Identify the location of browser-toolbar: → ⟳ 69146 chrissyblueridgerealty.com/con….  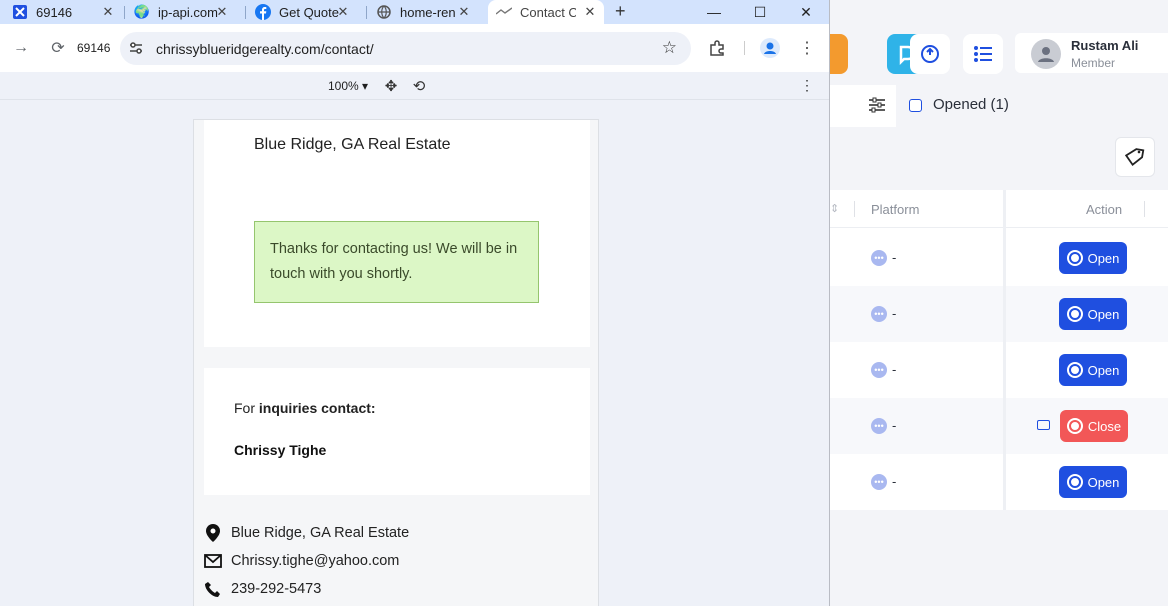
(414, 48).